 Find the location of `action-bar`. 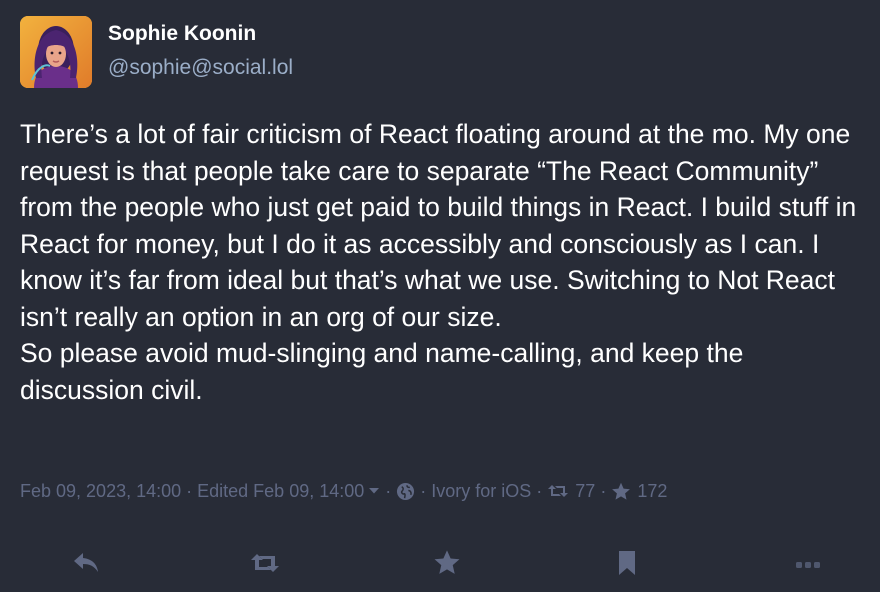

action-bar is located at coordinates (440, 564).